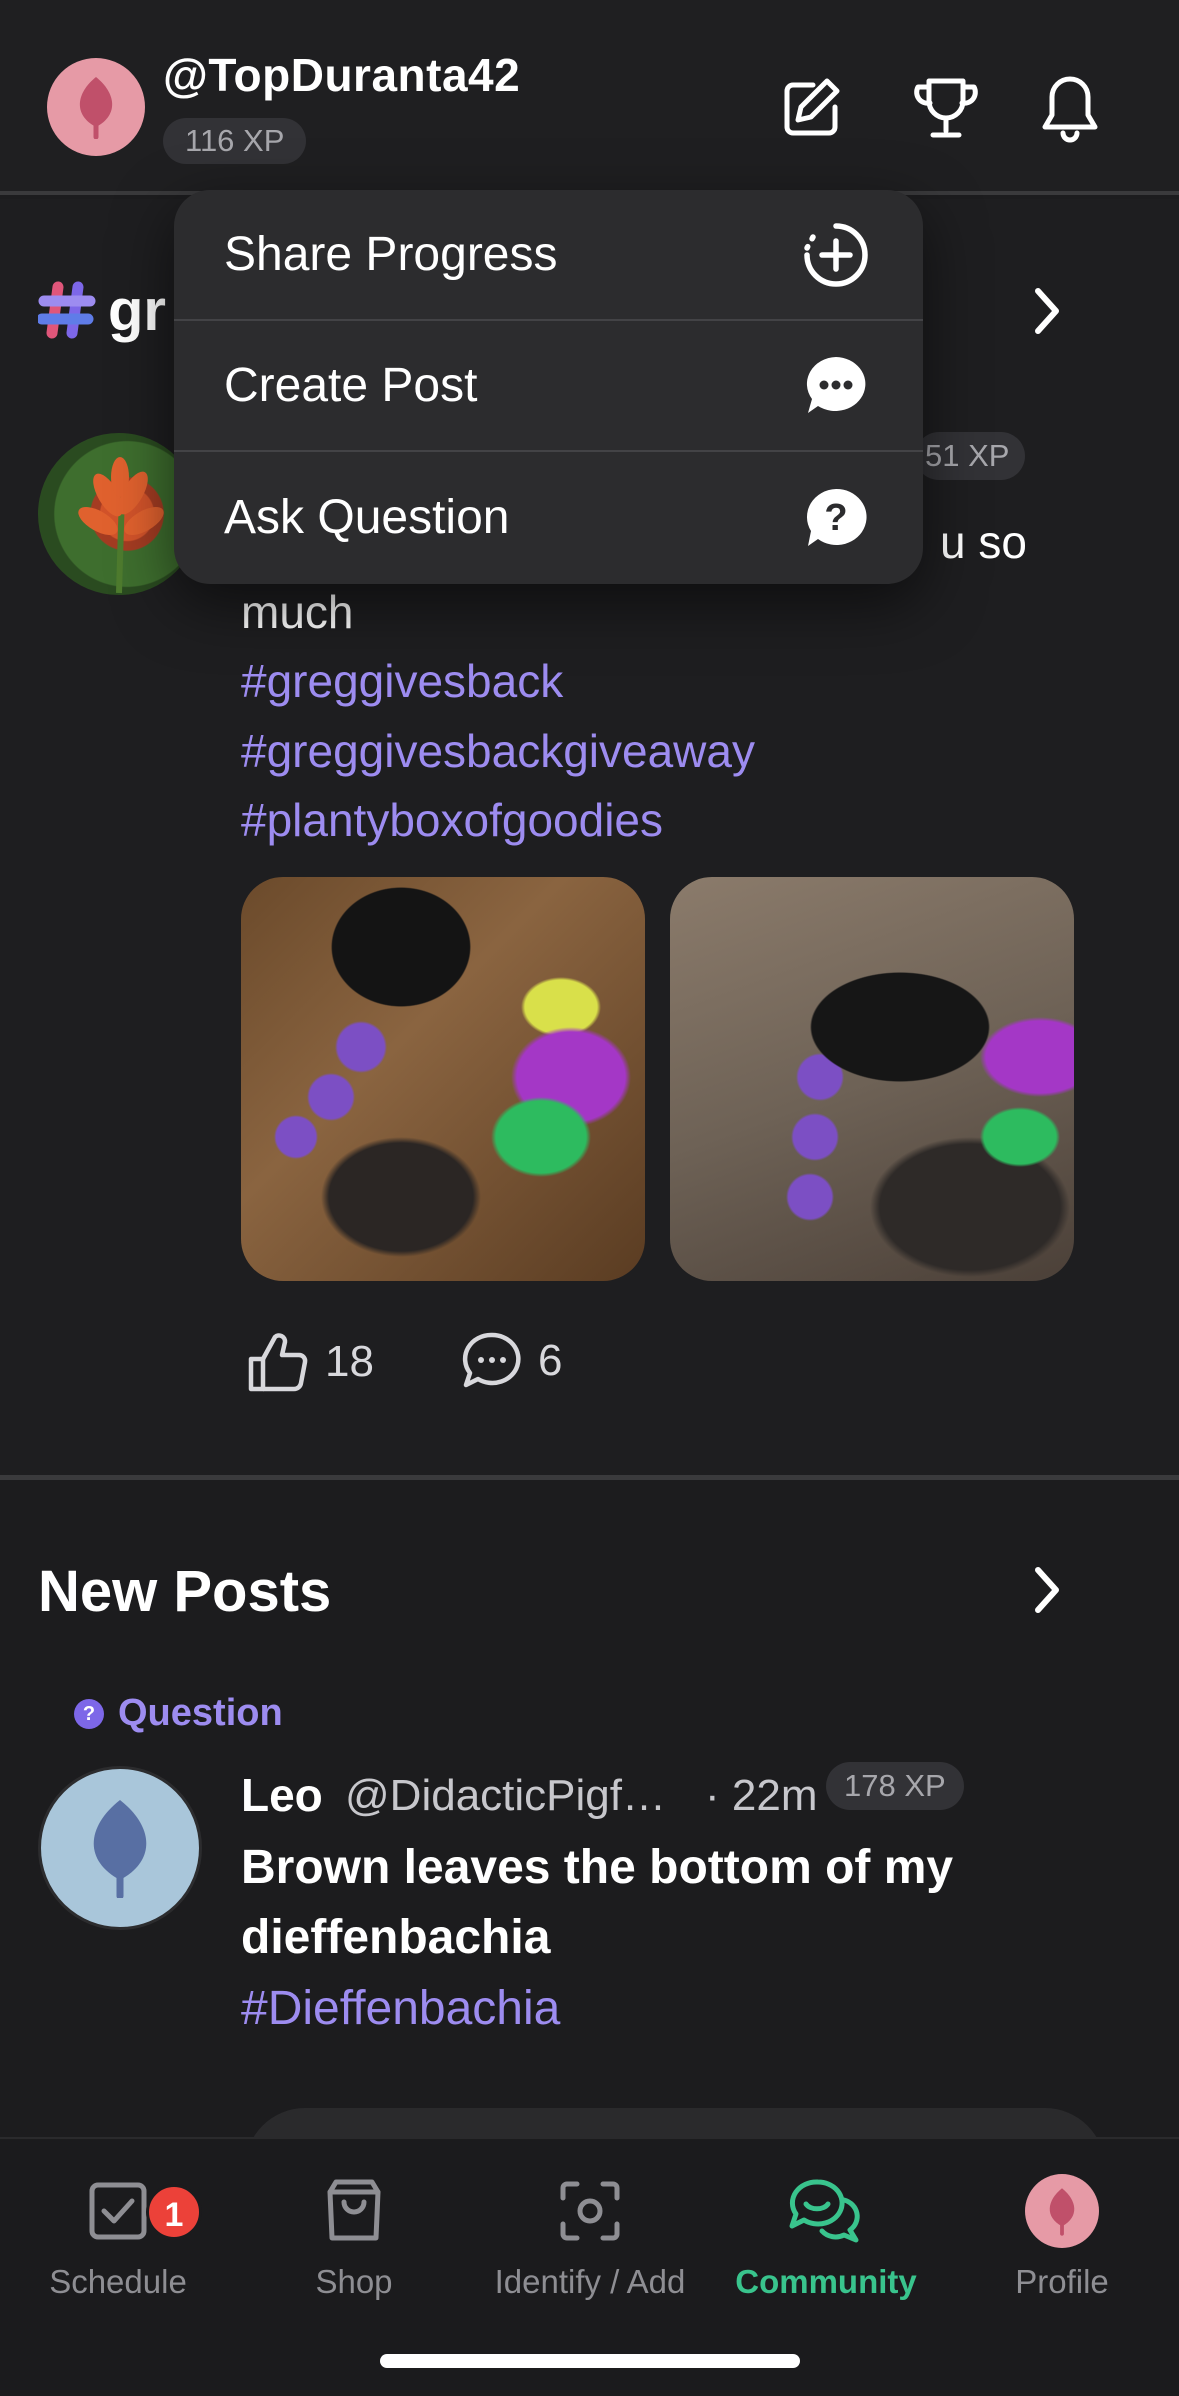 This screenshot has height=2396, width=1179. Describe the element at coordinates (400, 2008) in the screenshot. I see `hashtag-link: #Dieffenbachia` at that location.